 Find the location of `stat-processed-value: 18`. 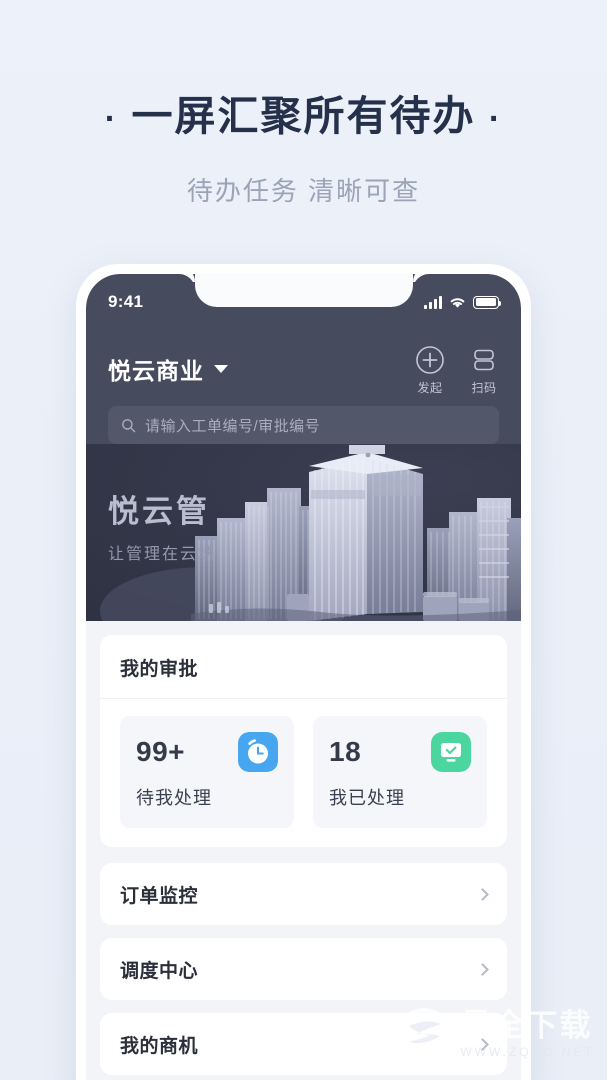

stat-processed-value: 18 is located at coordinates (345, 751).